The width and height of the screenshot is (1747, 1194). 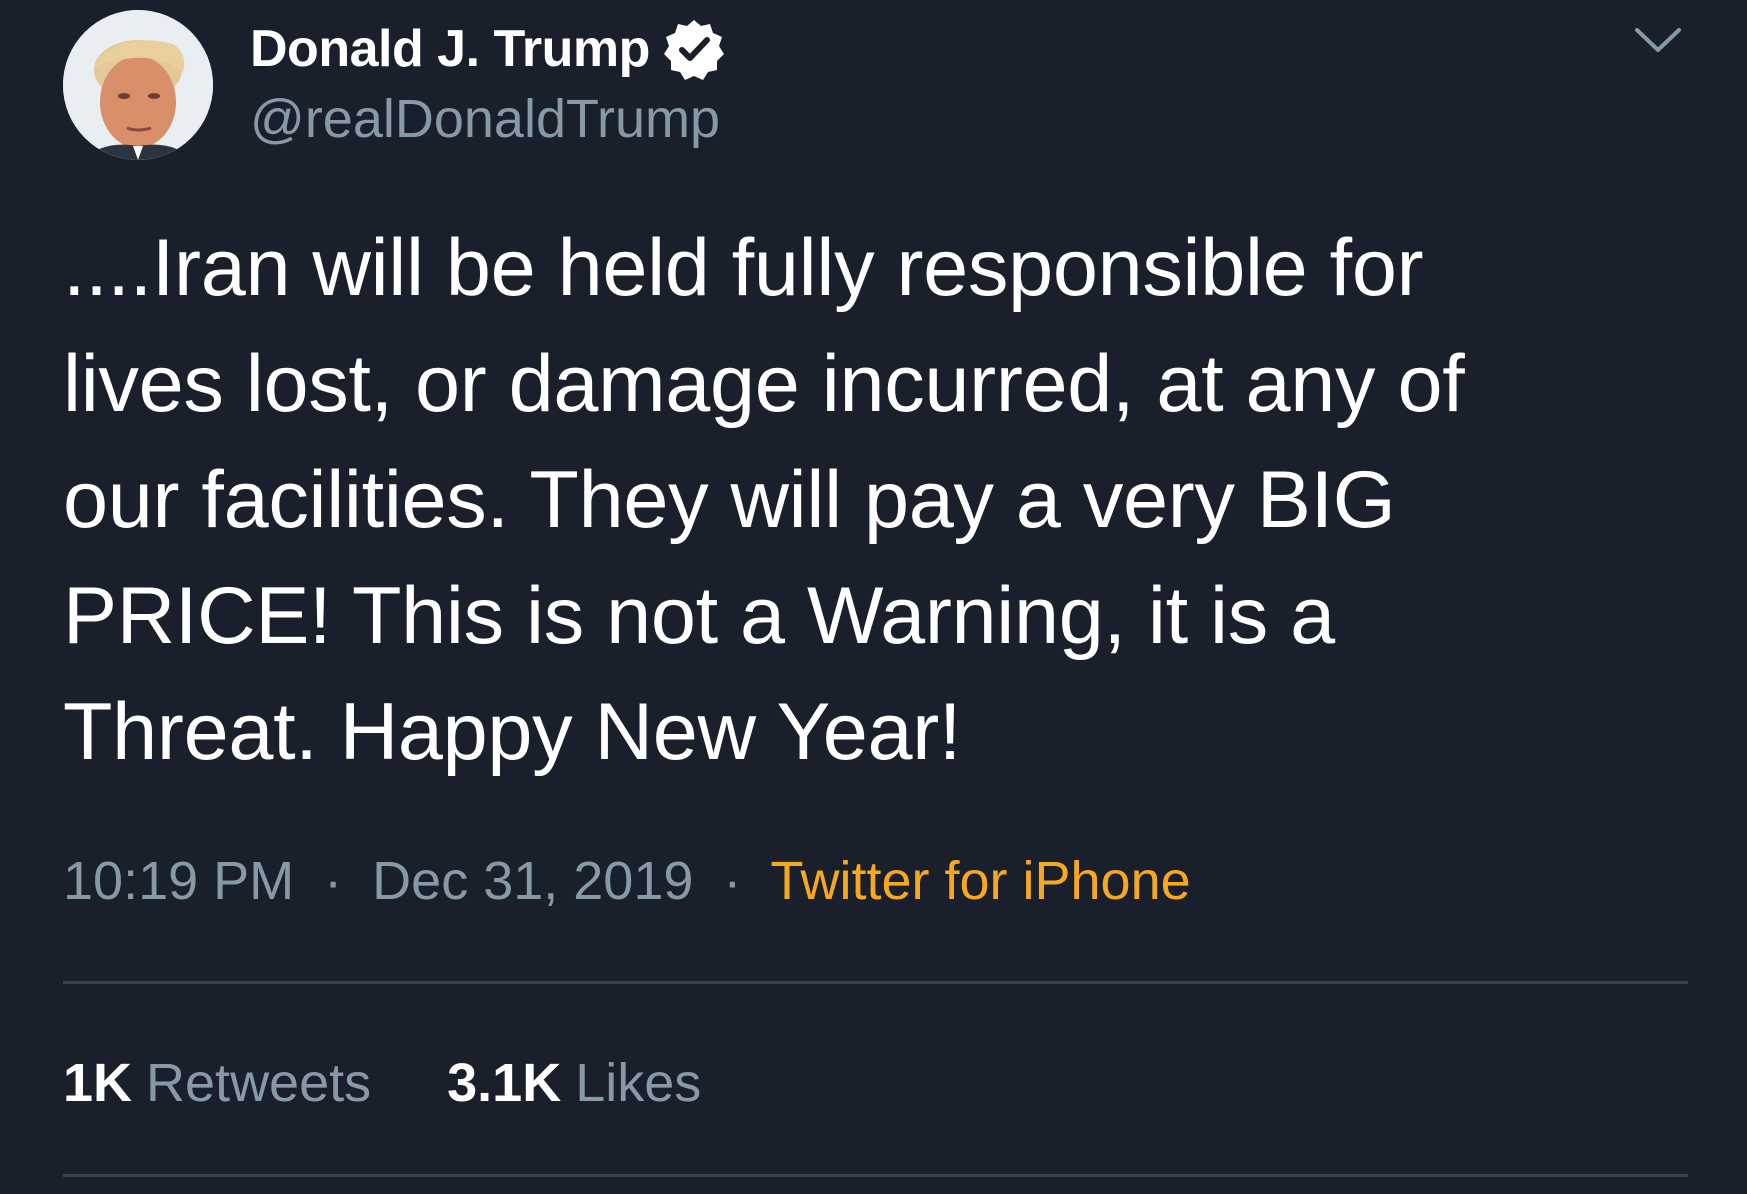 I want to click on tweet-time: 10:19 PM, so click(x=178, y=881).